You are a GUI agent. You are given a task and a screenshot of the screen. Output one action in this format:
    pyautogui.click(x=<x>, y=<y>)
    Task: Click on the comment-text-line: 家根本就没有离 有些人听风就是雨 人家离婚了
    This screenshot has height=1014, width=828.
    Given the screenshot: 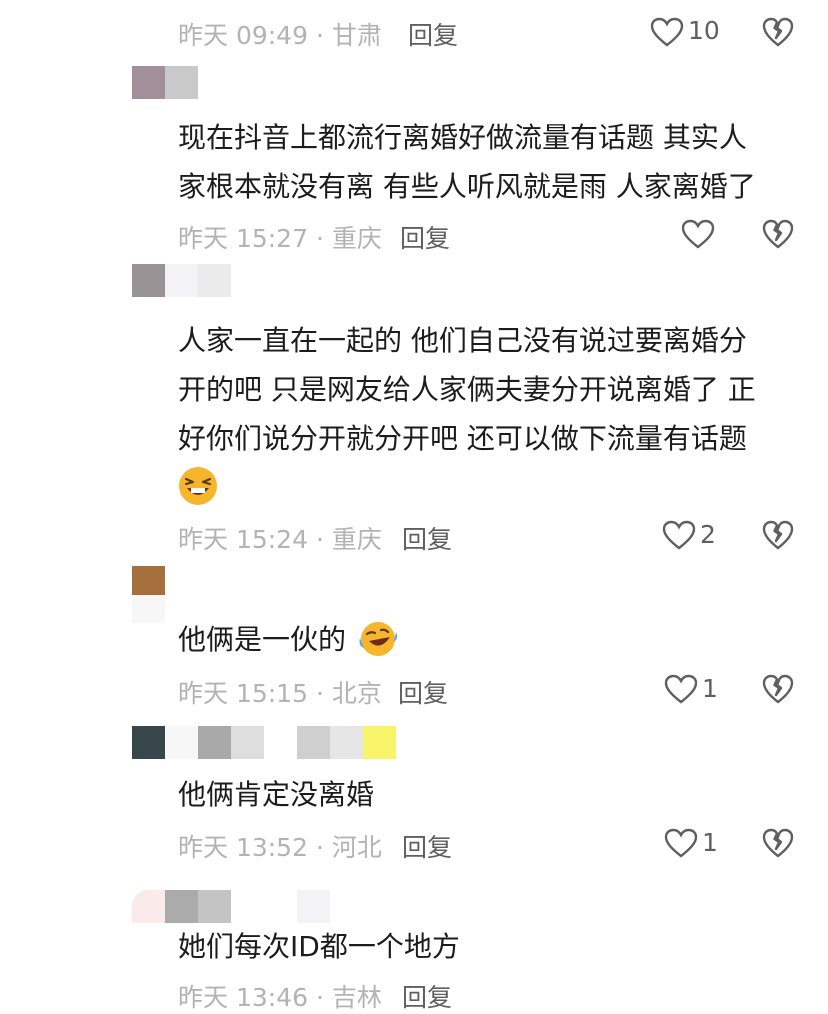 What is the action you would take?
    pyautogui.click(x=467, y=186)
    